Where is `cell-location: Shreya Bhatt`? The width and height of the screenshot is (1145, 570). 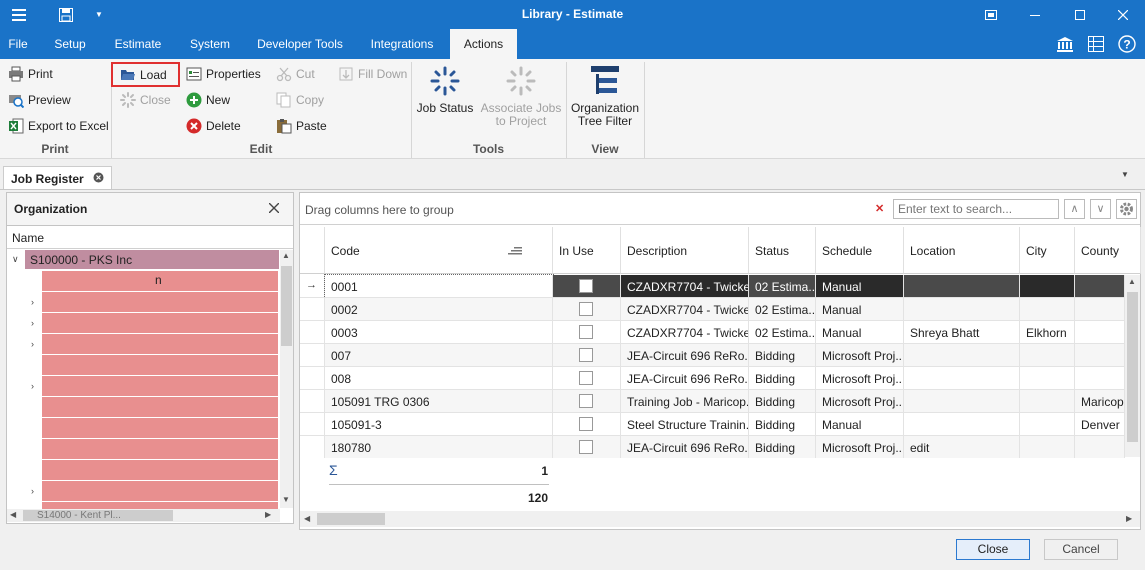
cell-location: Shreya Bhatt is located at coordinates (962, 332).